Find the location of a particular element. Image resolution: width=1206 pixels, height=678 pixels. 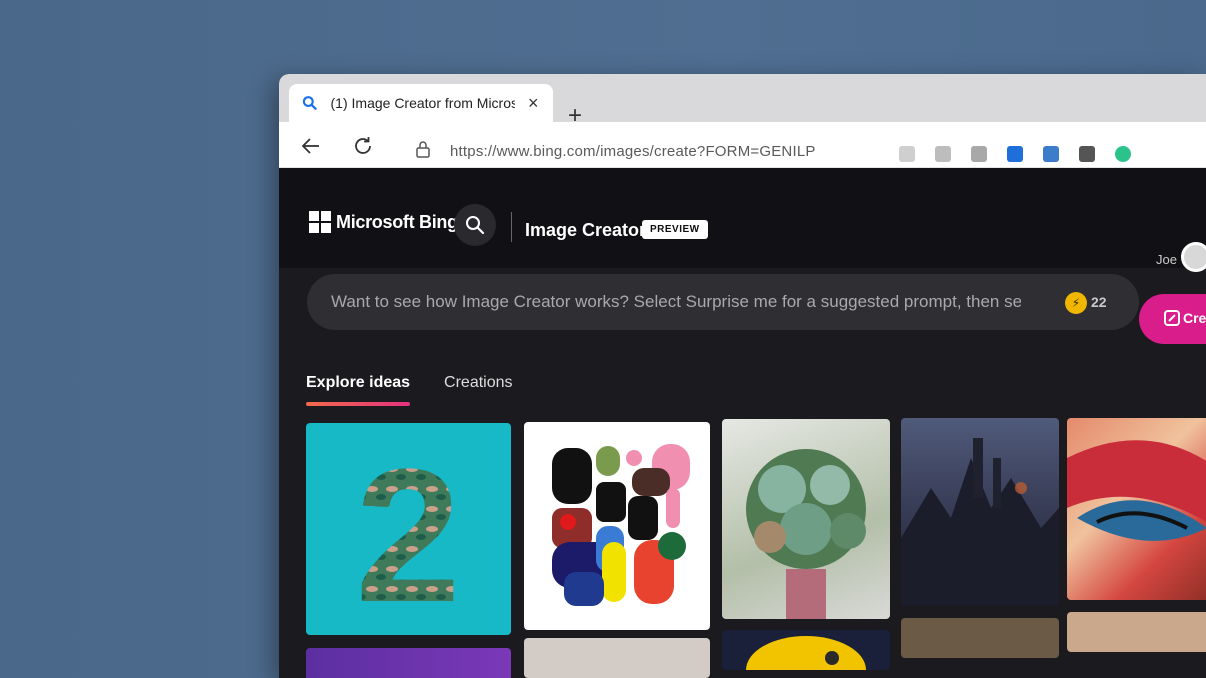

gallery-tile-dark-castle is located at coordinates (980, 512).